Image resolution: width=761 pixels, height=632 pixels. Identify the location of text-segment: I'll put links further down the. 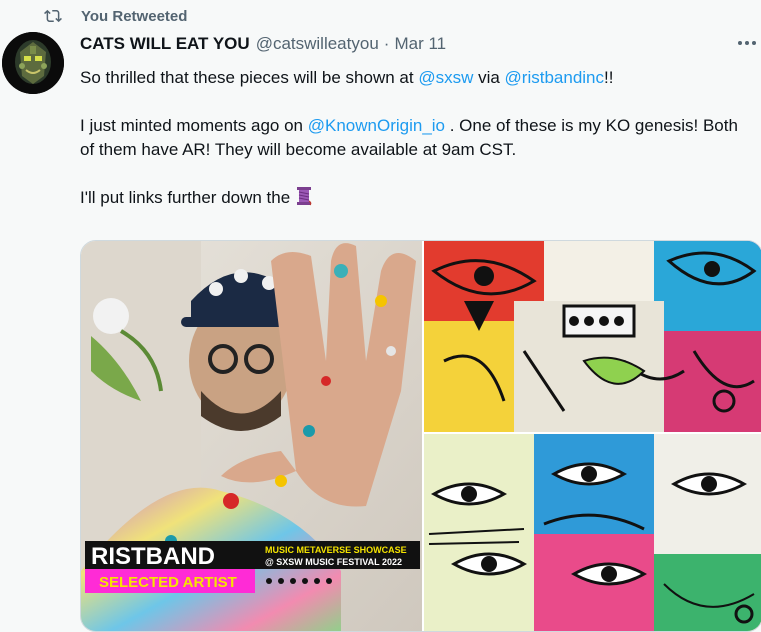
(185, 197).